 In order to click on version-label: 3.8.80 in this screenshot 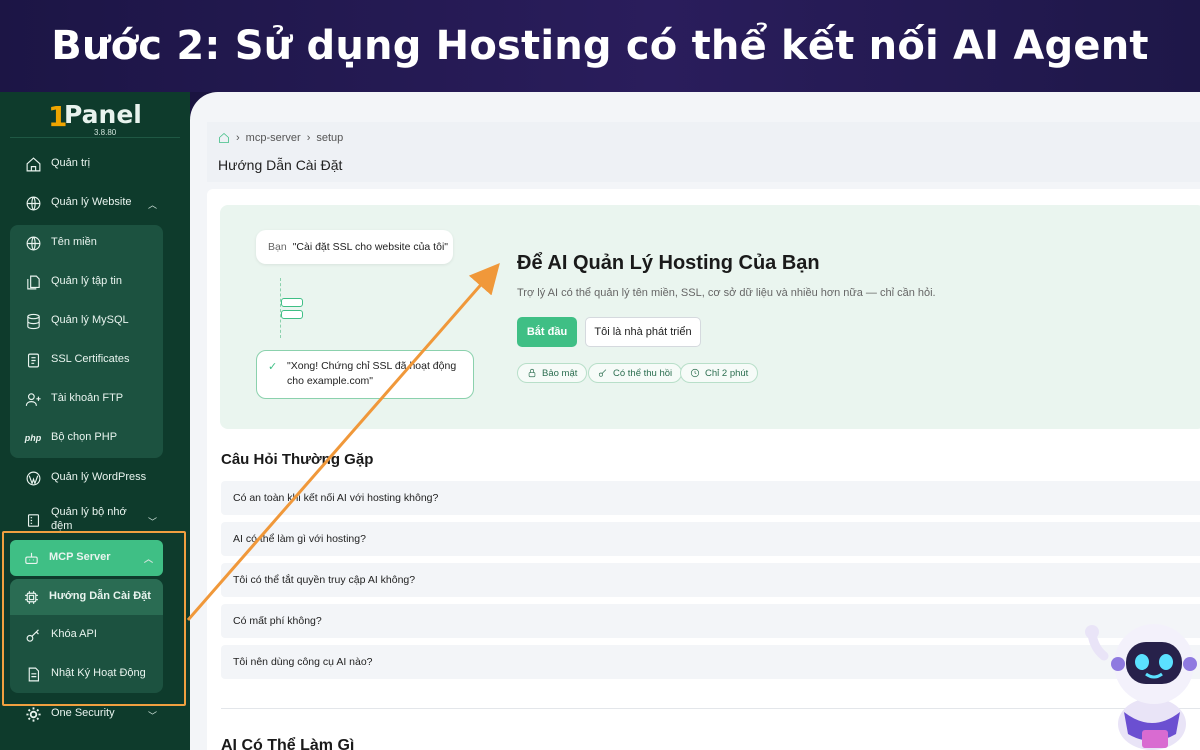, I will do `click(105, 132)`.